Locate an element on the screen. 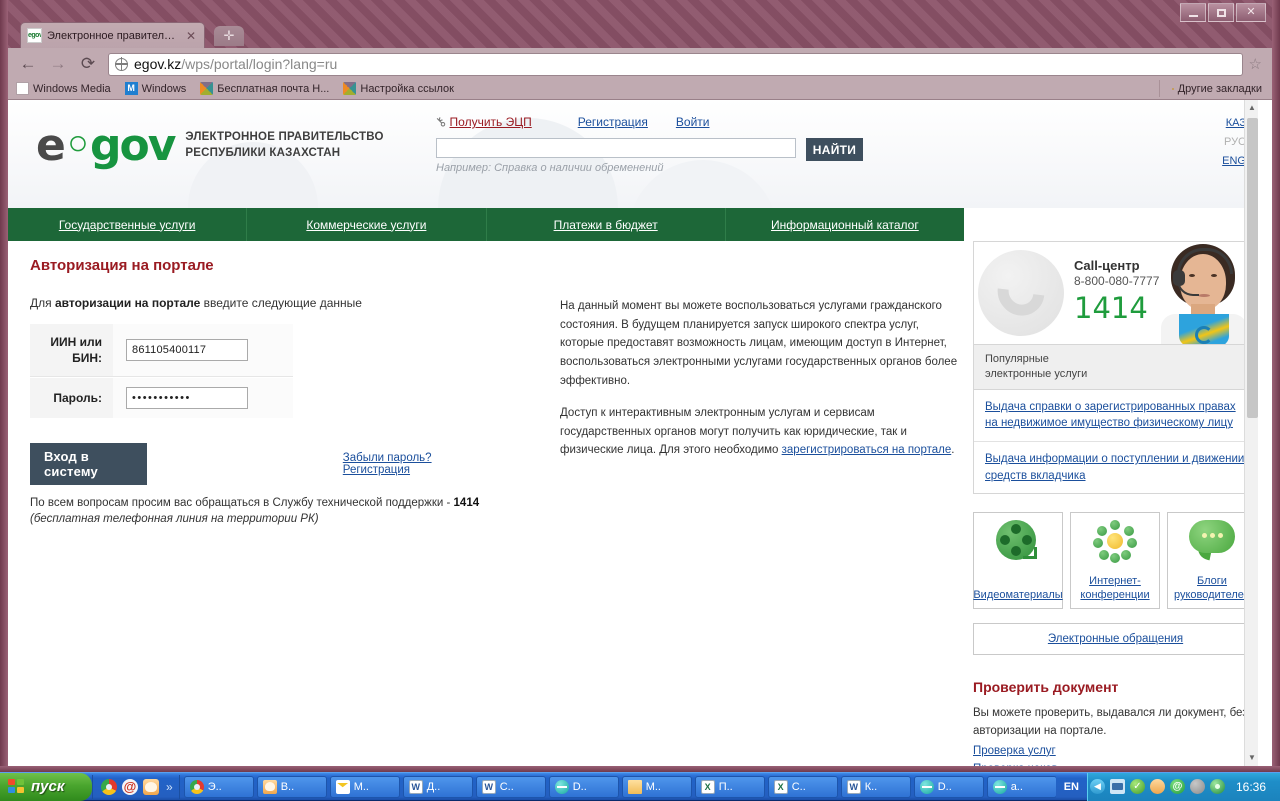 This screenshot has width=1280, height=801. mail-tray-icon is located at coordinates (1157, 786).